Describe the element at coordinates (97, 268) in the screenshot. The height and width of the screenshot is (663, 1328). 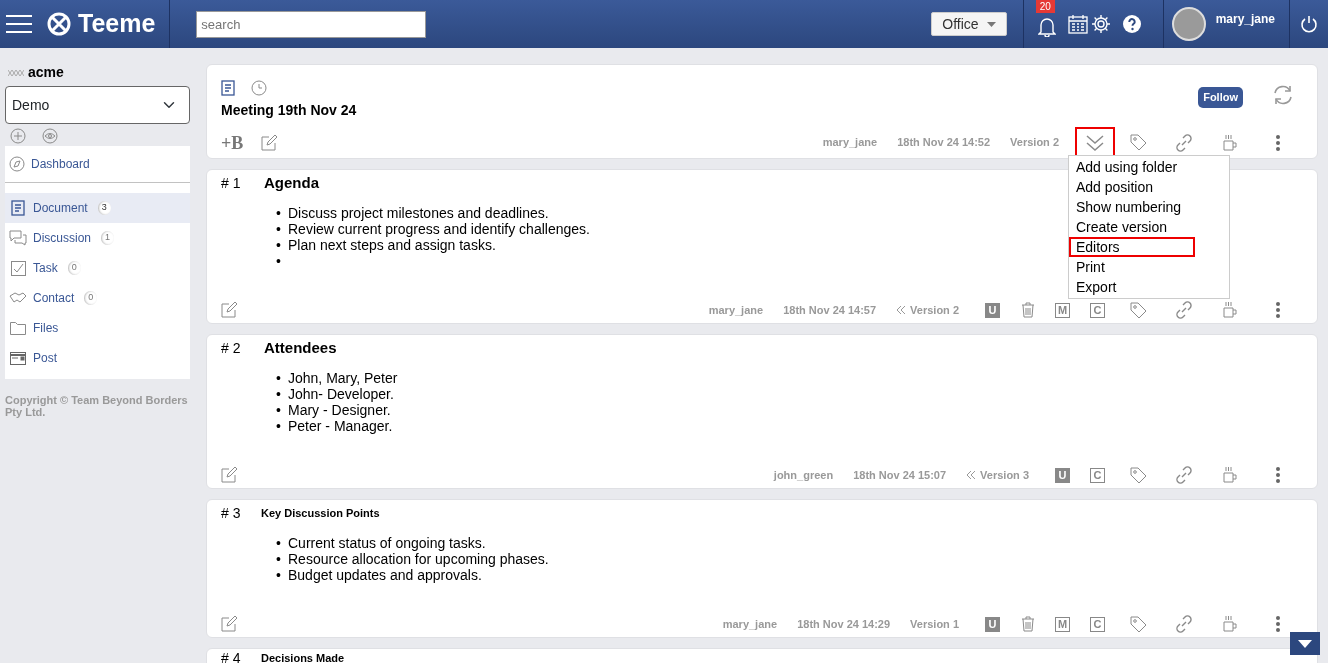
I see `sidebar-item: Task 0` at that location.